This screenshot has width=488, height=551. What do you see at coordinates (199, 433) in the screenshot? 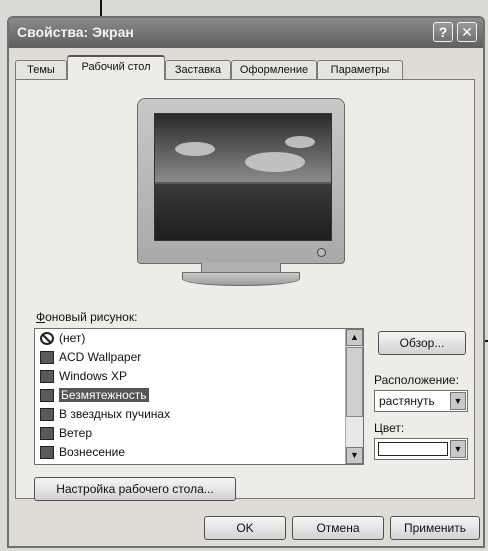
I see `list-item: Ветер` at bounding box center [199, 433].